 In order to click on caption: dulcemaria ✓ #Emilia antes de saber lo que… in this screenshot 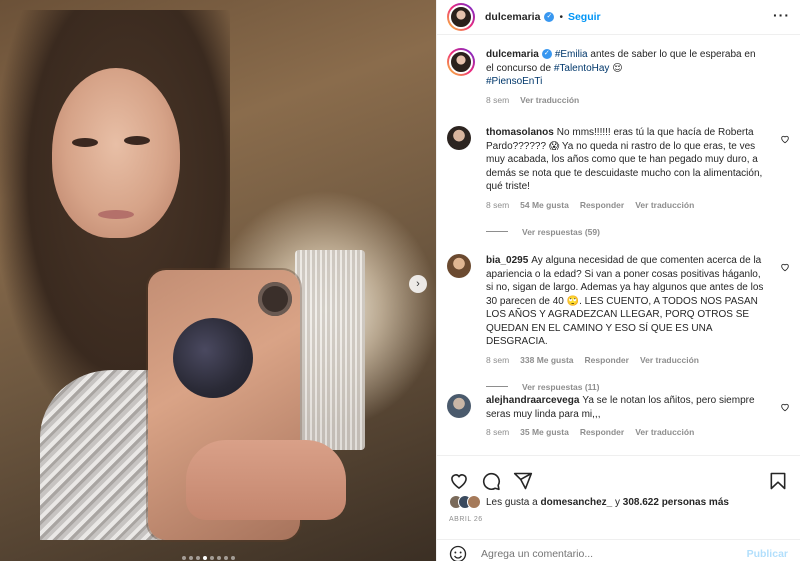, I will do `click(618, 76)`.